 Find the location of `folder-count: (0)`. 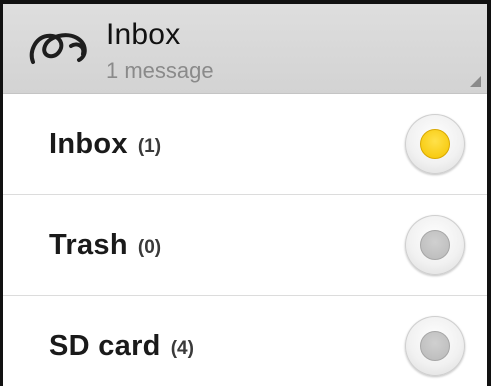

folder-count: (0) is located at coordinates (149, 247).